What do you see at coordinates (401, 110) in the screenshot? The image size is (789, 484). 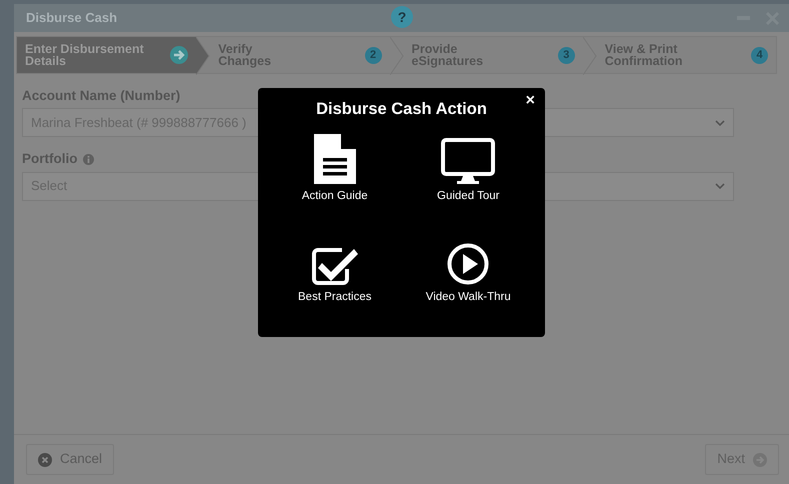 I see `modal-title: Disburse Cash Action` at bounding box center [401, 110].